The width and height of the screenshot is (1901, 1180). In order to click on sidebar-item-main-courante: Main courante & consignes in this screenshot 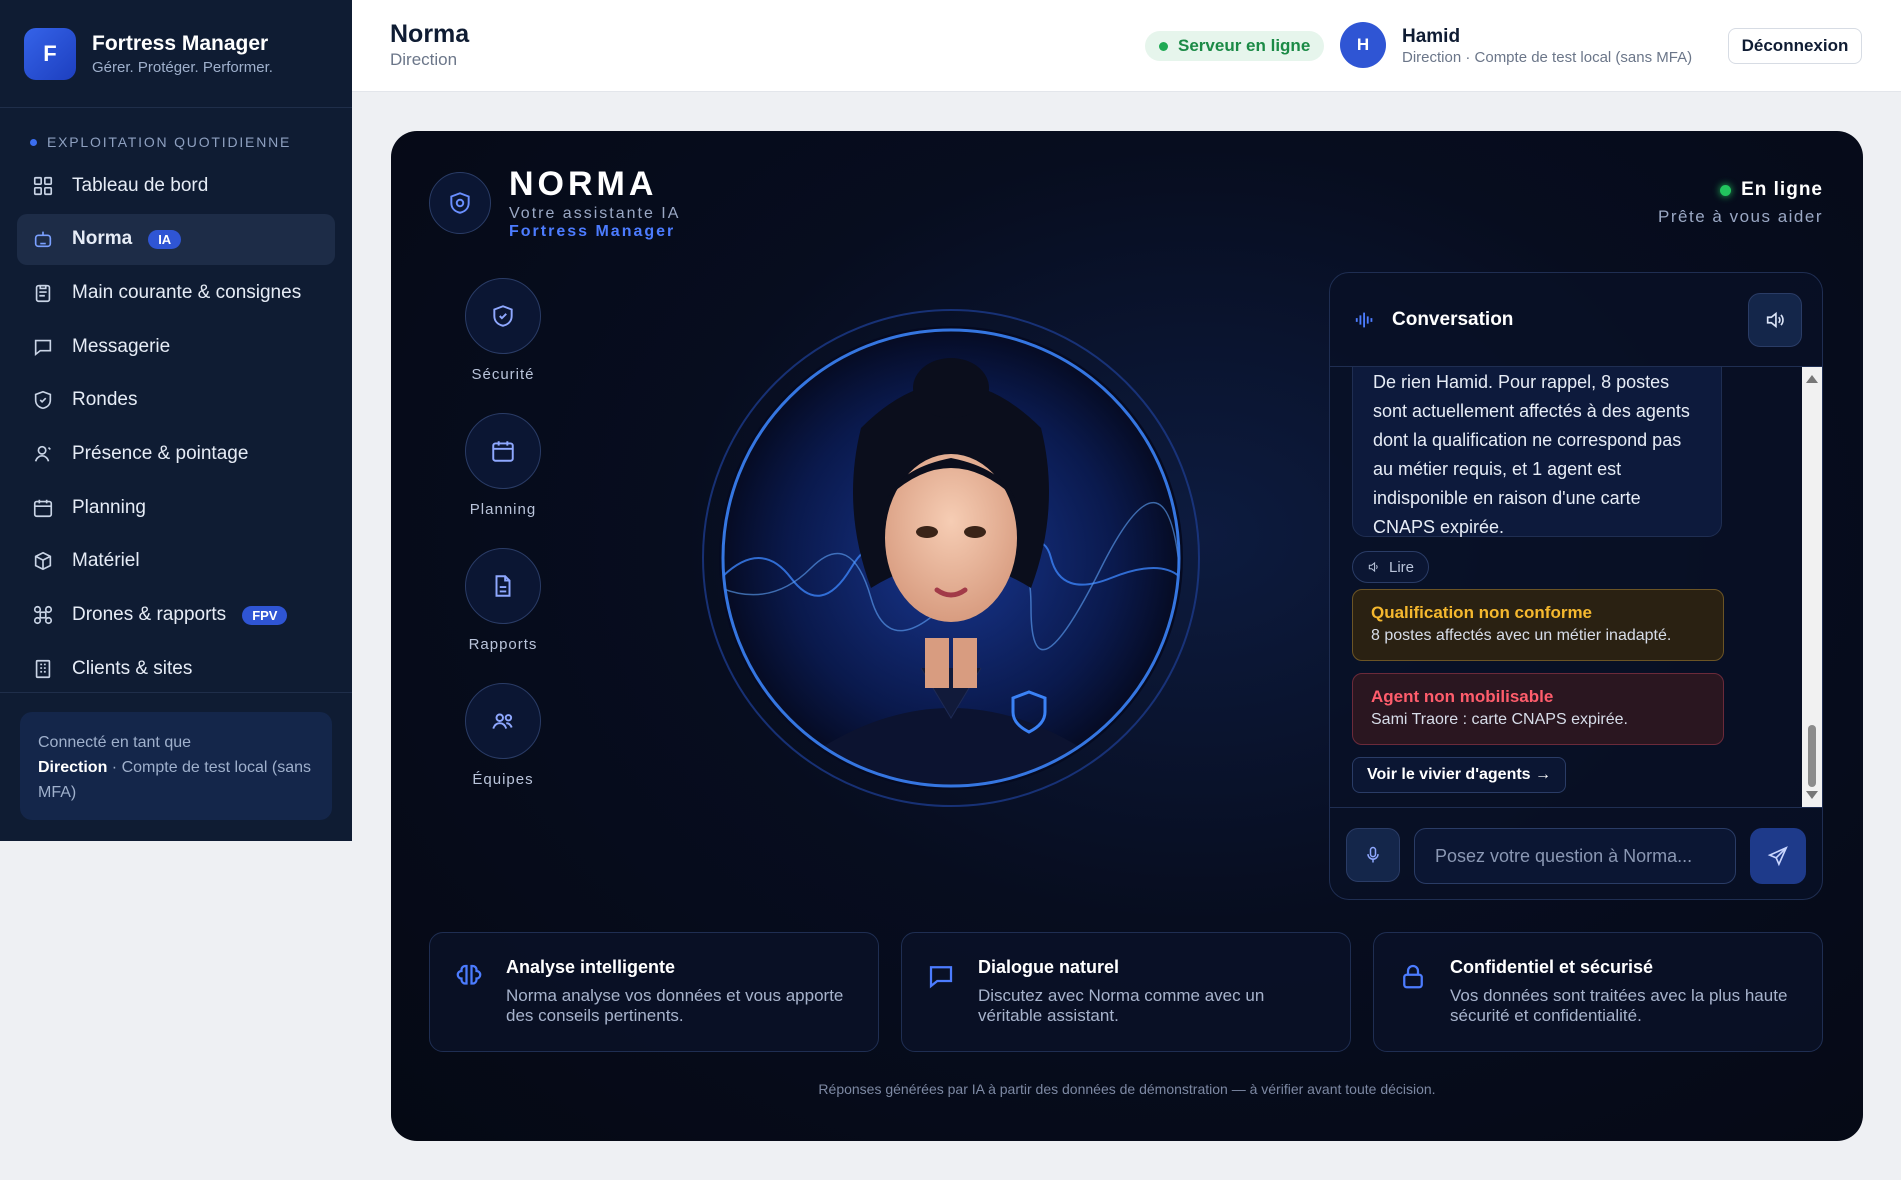, I will do `click(176, 292)`.